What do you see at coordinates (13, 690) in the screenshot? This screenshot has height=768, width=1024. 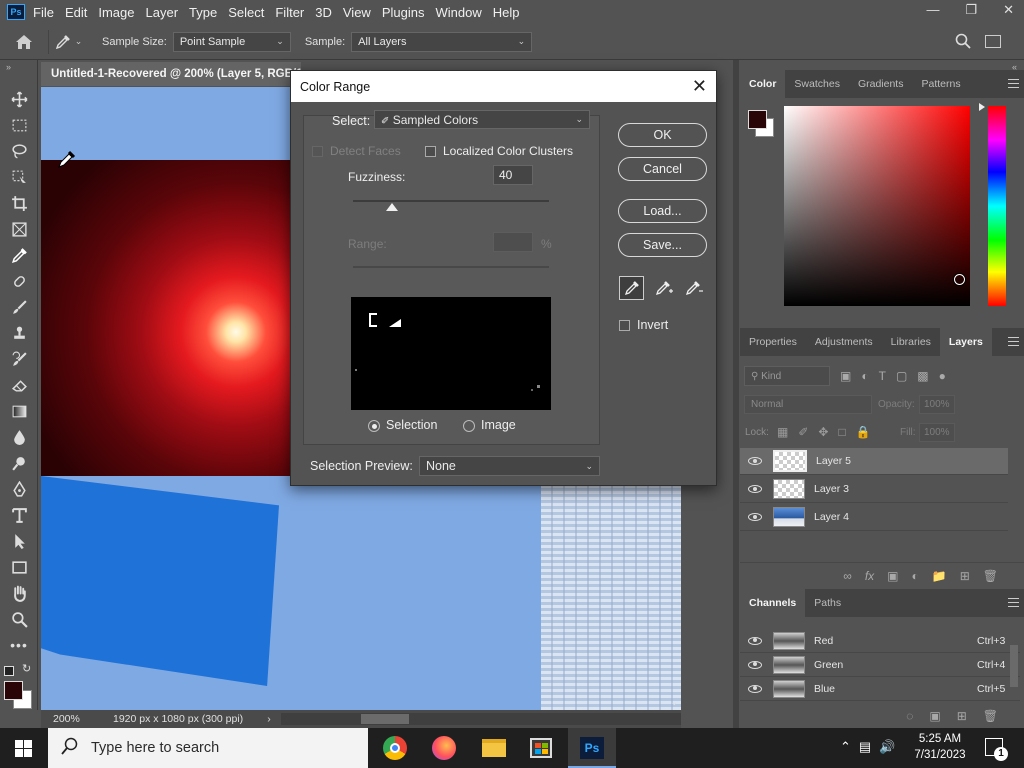 I see `foreground-color-swatch` at bounding box center [13, 690].